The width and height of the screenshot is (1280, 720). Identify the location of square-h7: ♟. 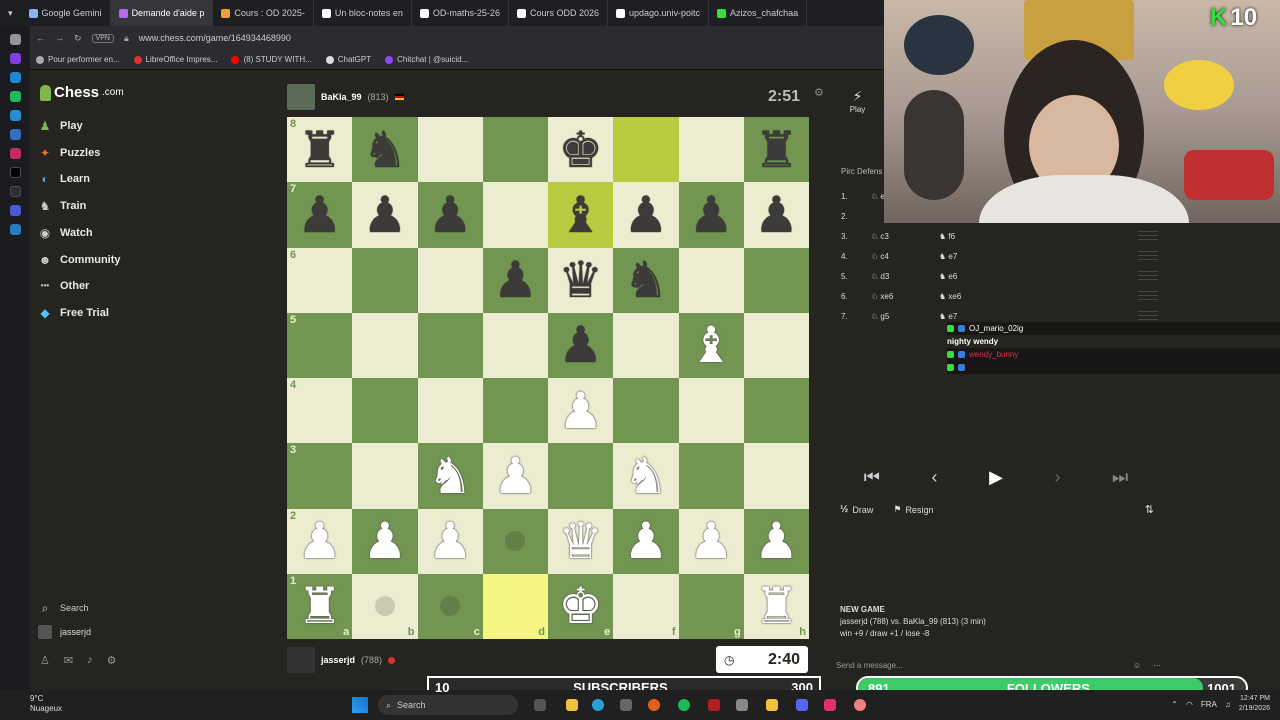
(776, 215).